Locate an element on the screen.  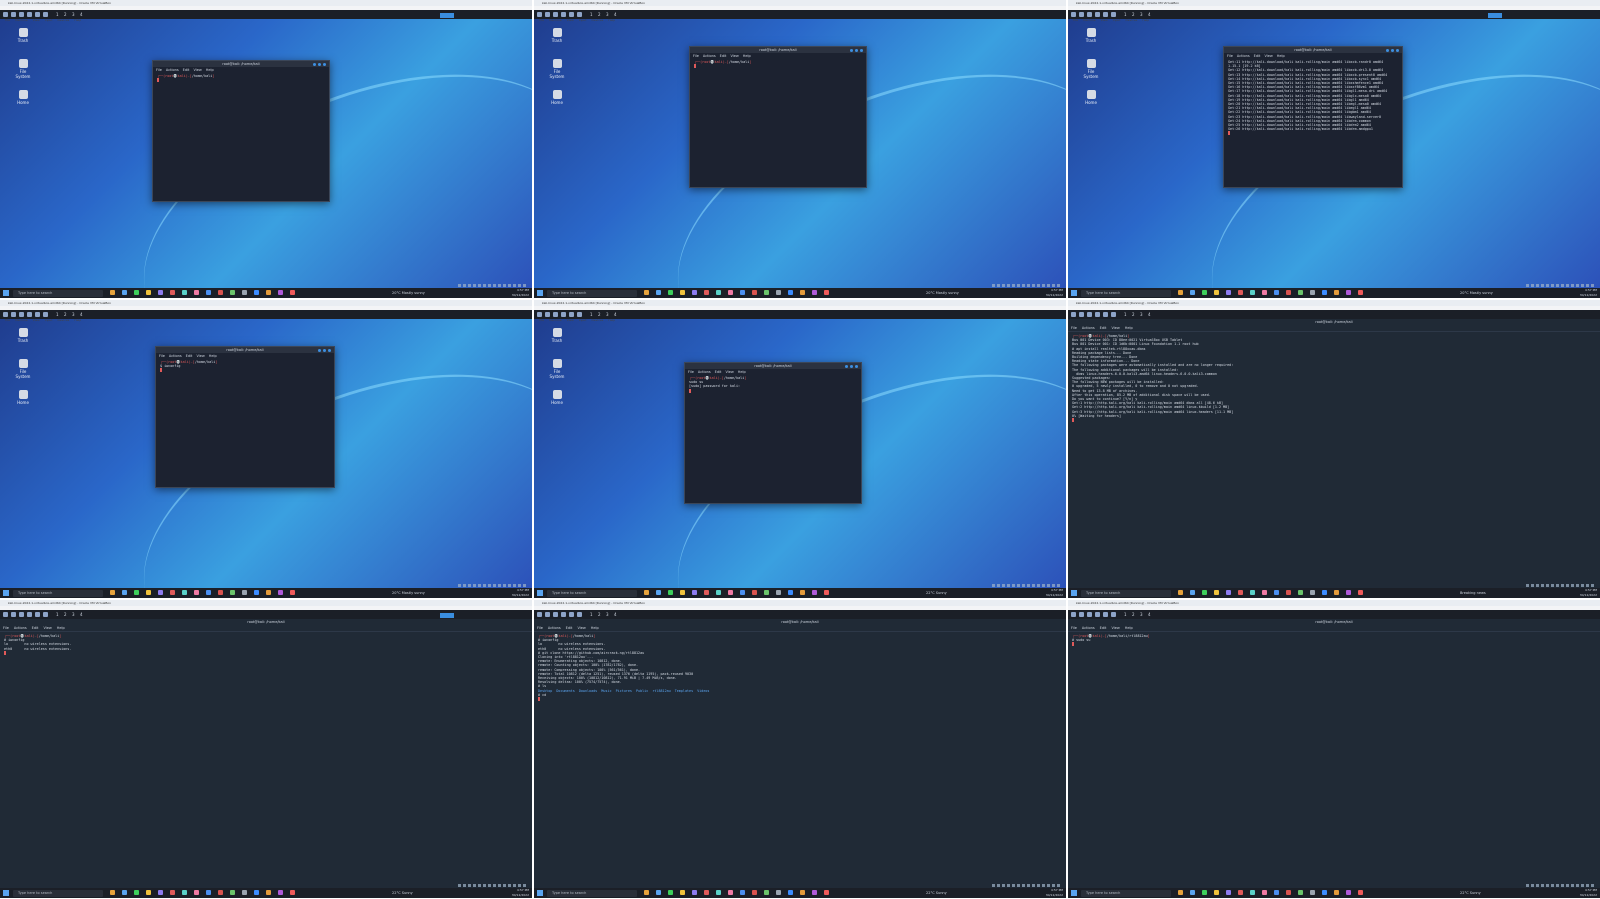
maximize-icon is located at coordinates (324, 350).